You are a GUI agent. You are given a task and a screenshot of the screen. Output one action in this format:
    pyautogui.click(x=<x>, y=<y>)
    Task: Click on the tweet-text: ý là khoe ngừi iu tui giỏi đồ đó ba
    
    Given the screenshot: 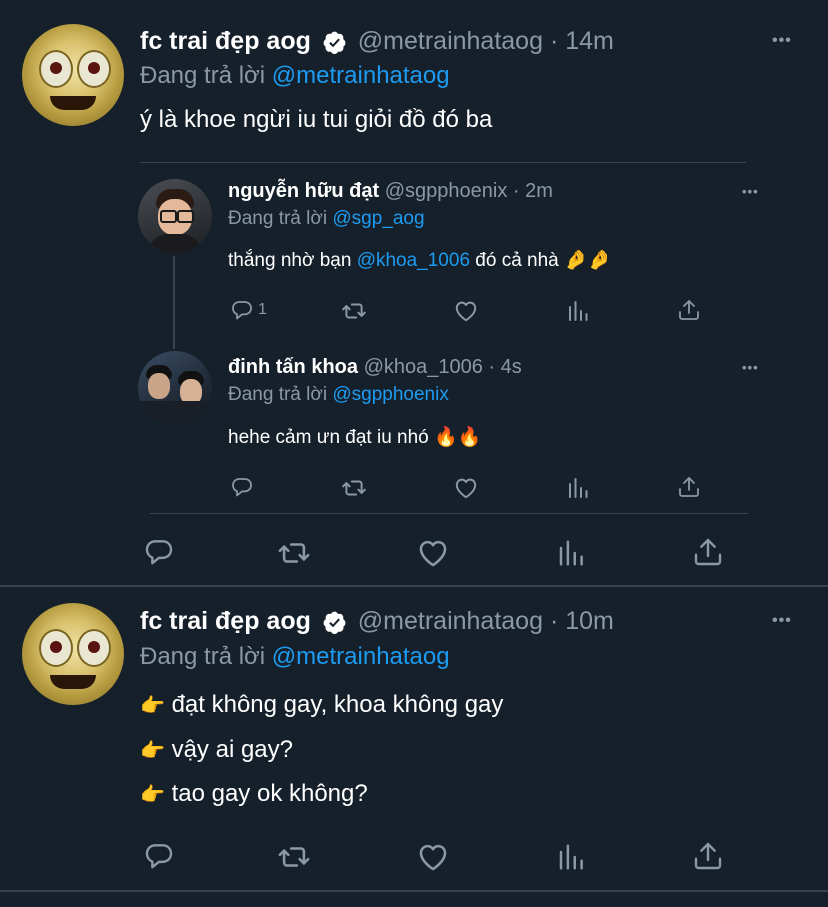 What is the action you would take?
    pyautogui.click(x=316, y=119)
    